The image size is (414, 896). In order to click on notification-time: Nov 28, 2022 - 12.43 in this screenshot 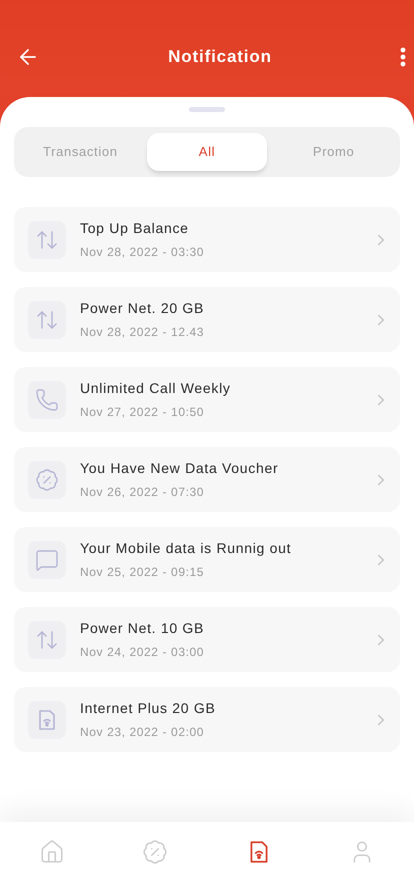, I will do `click(143, 332)`.